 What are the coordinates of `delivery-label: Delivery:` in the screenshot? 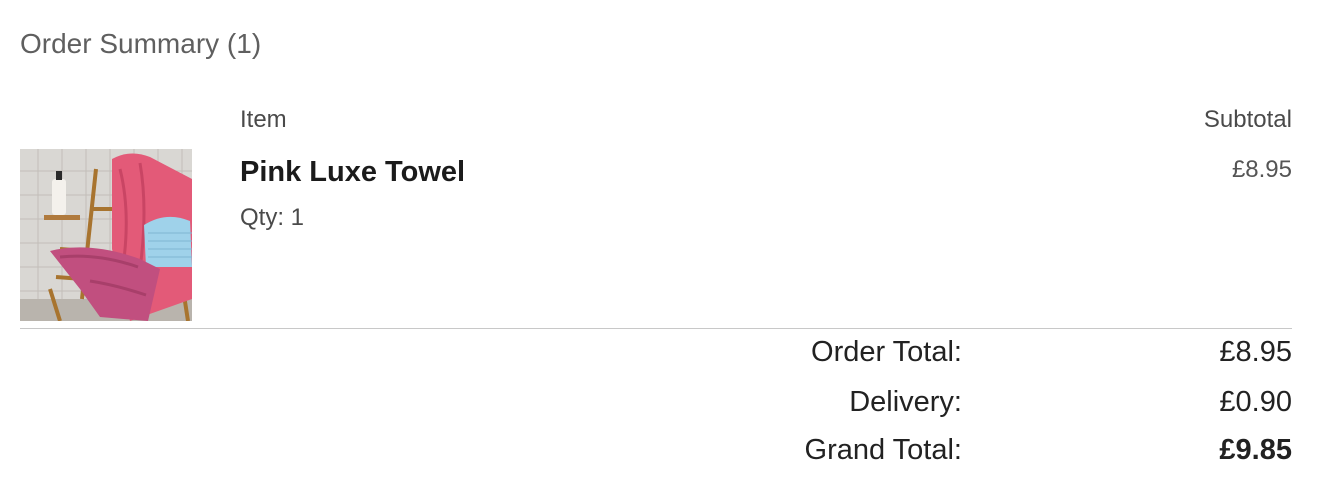 It's located at (905, 402).